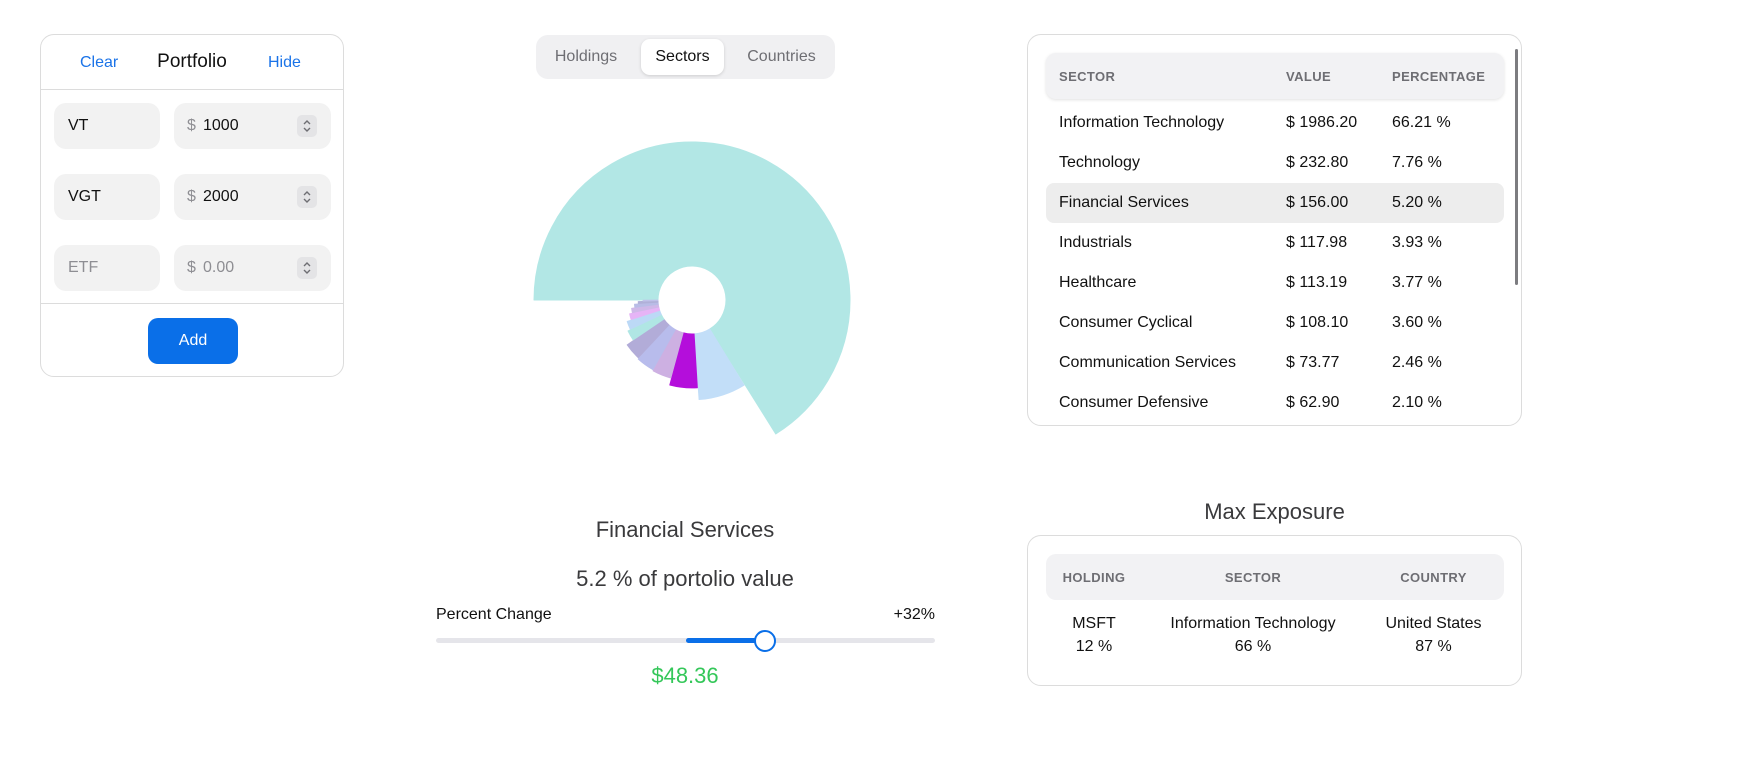 The width and height of the screenshot is (1759, 783). What do you see at coordinates (1433, 623) in the screenshot?
I see `country-cell: United States` at bounding box center [1433, 623].